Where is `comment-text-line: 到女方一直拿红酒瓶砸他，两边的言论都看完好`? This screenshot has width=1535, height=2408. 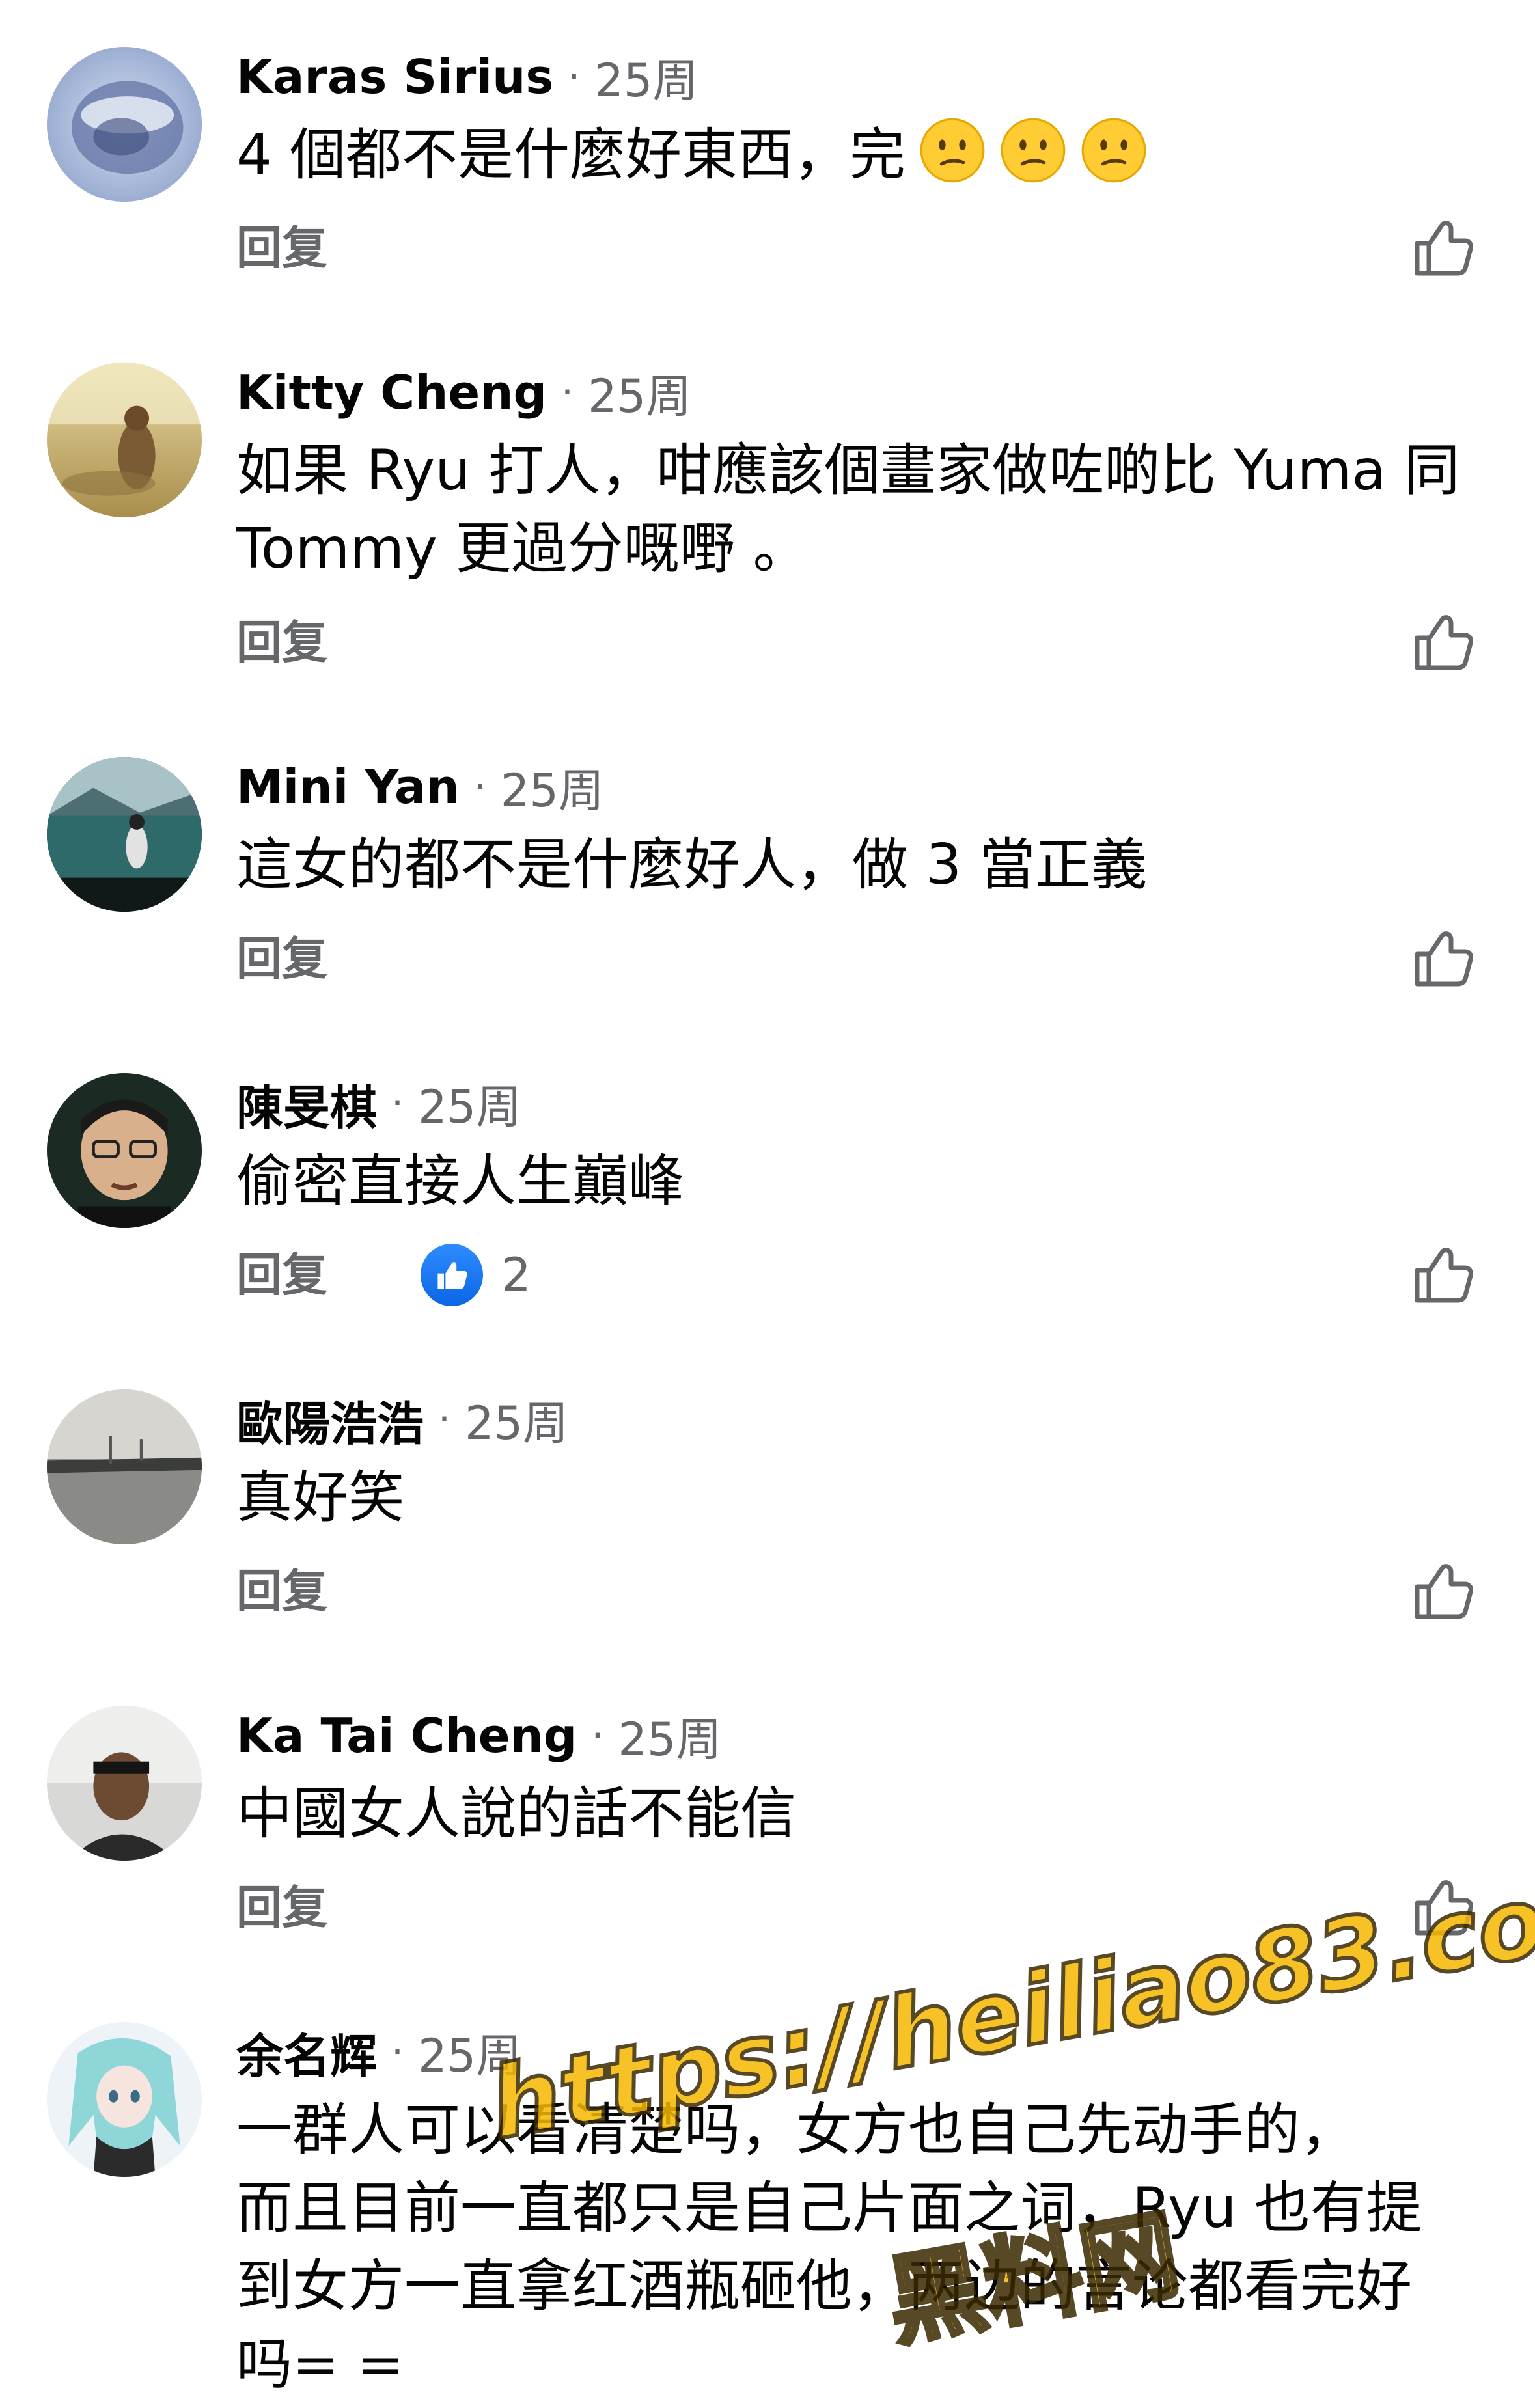 comment-text-line: 到女方一直拿红酒瓶砸他，两边的言论都看完好 is located at coordinates (824, 2286).